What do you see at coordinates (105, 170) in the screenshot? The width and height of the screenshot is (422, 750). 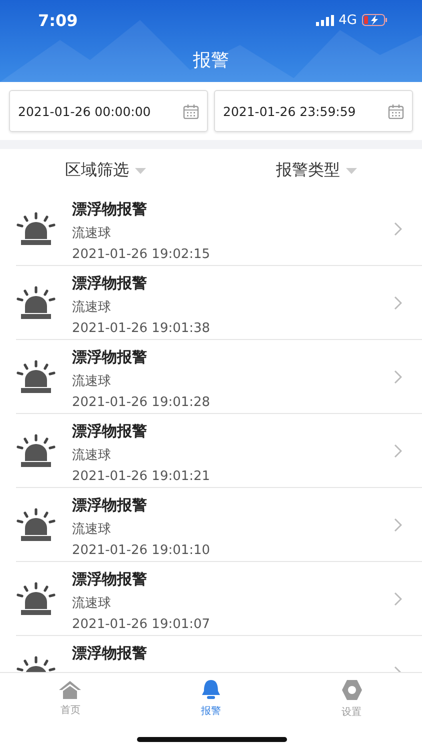 I see `filter-dropdown: 区域筛选` at bounding box center [105, 170].